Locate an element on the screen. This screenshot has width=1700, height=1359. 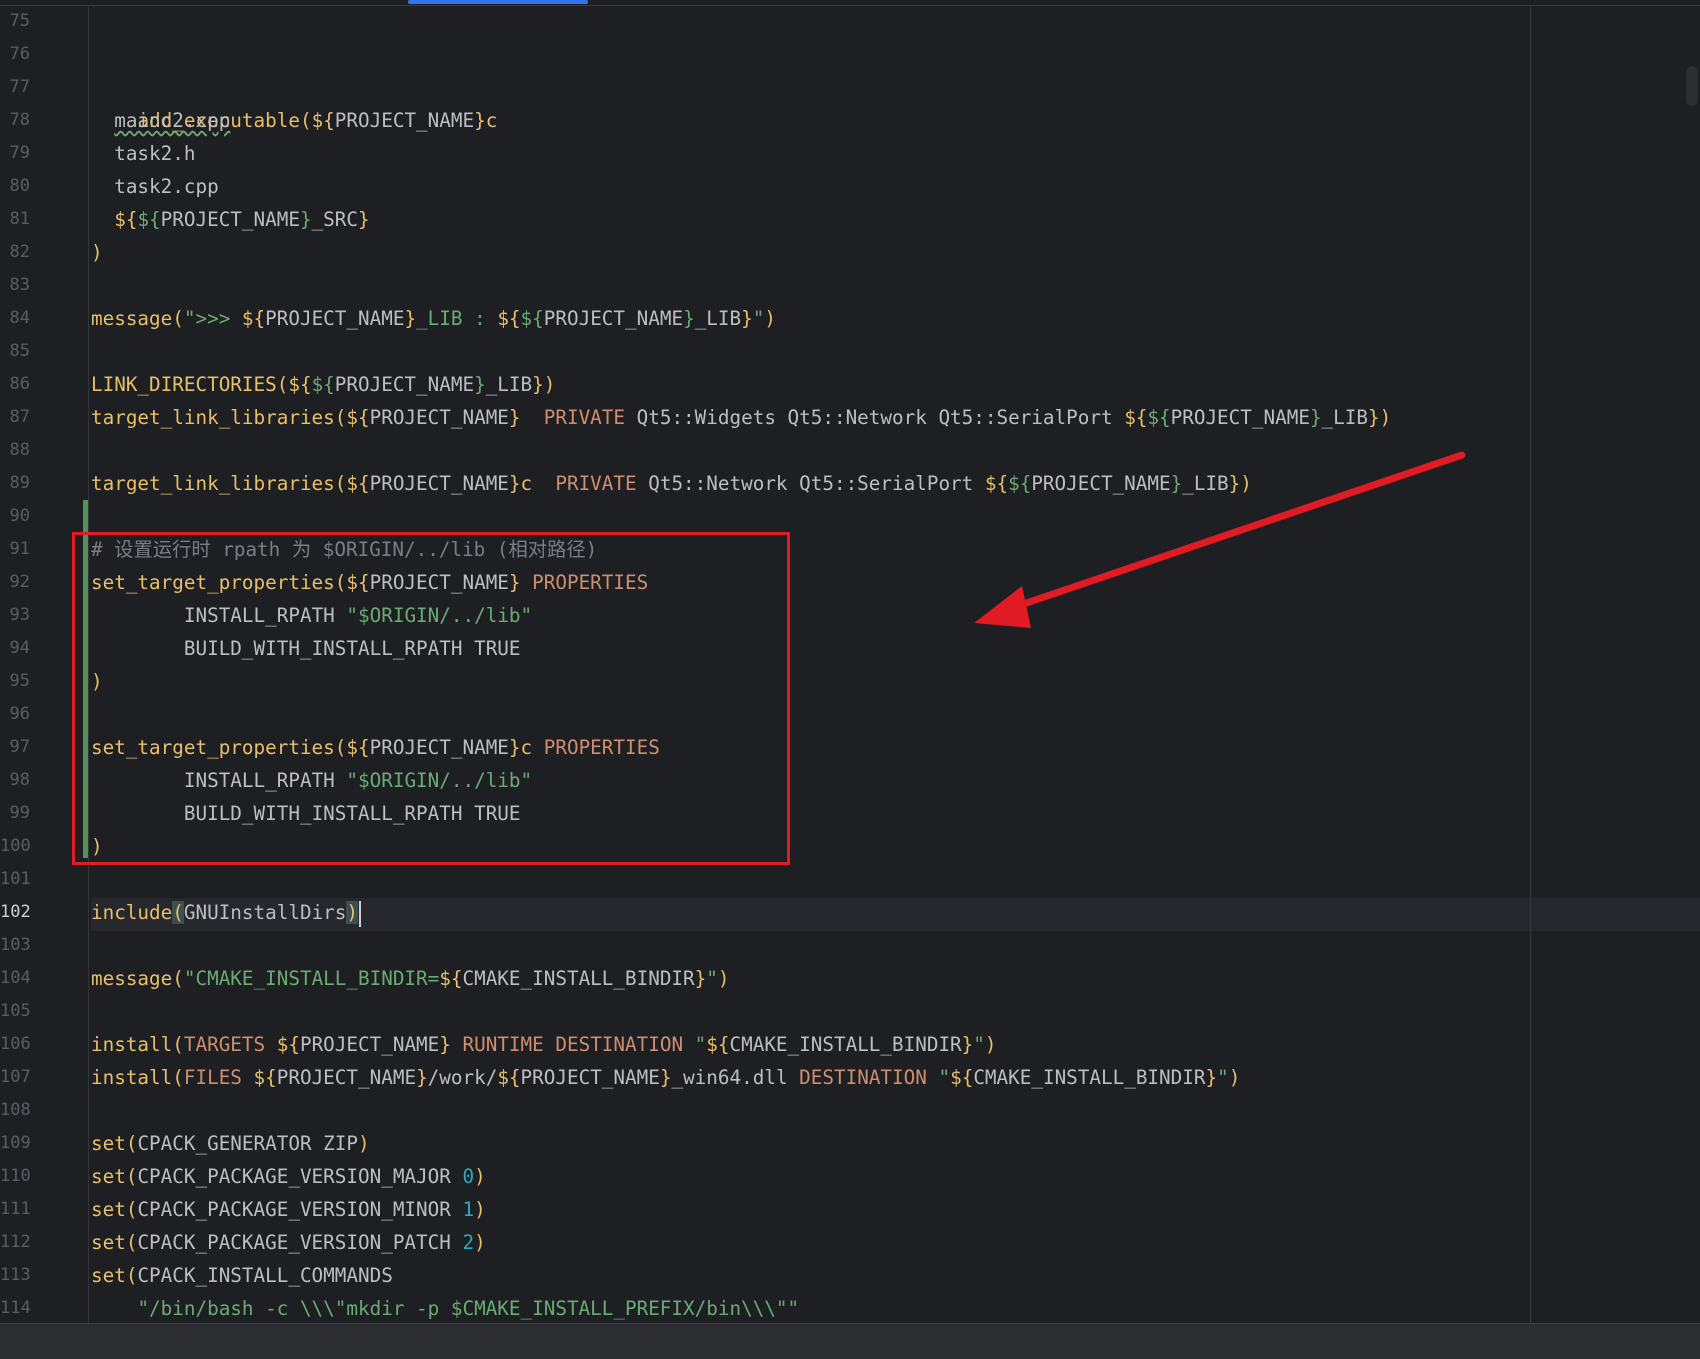
active-tab-indicator is located at coordinates (498, 2).